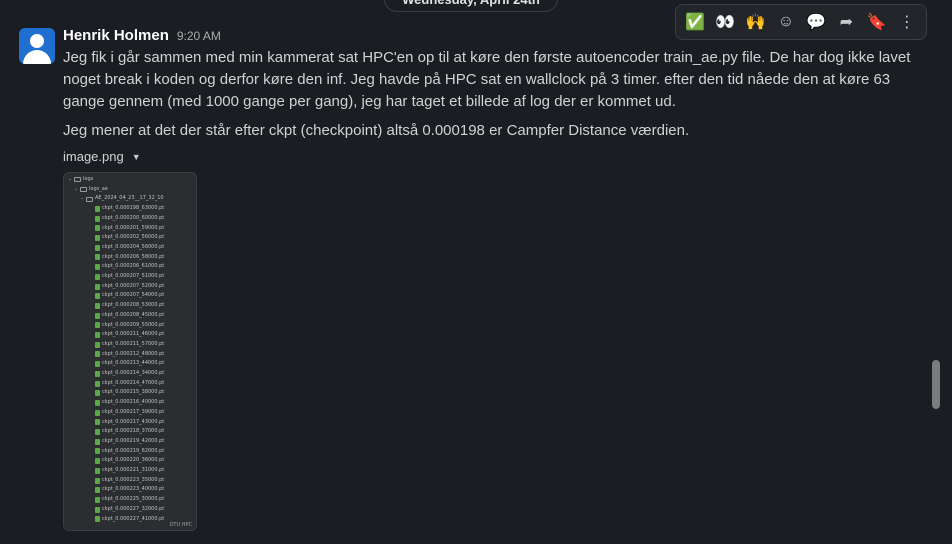 This screenshot has height=544, width=952. I want to click on tree-file-row: ckpt_0.000208_45000.pt, so click(129, 316).